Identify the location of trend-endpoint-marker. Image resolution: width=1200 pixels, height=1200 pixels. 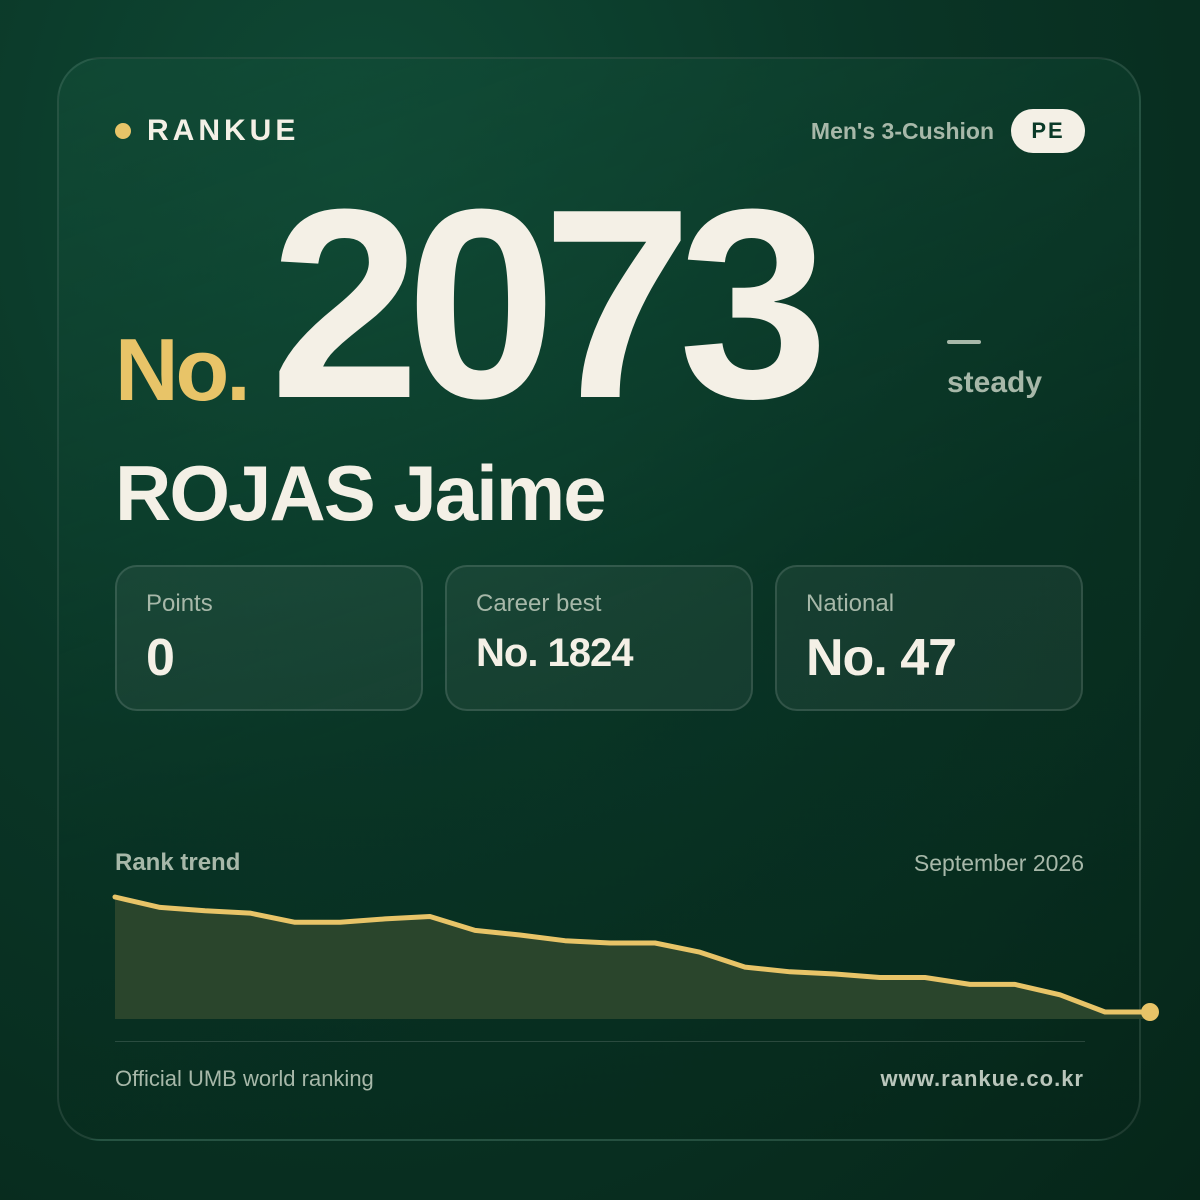
(1150, 1012).